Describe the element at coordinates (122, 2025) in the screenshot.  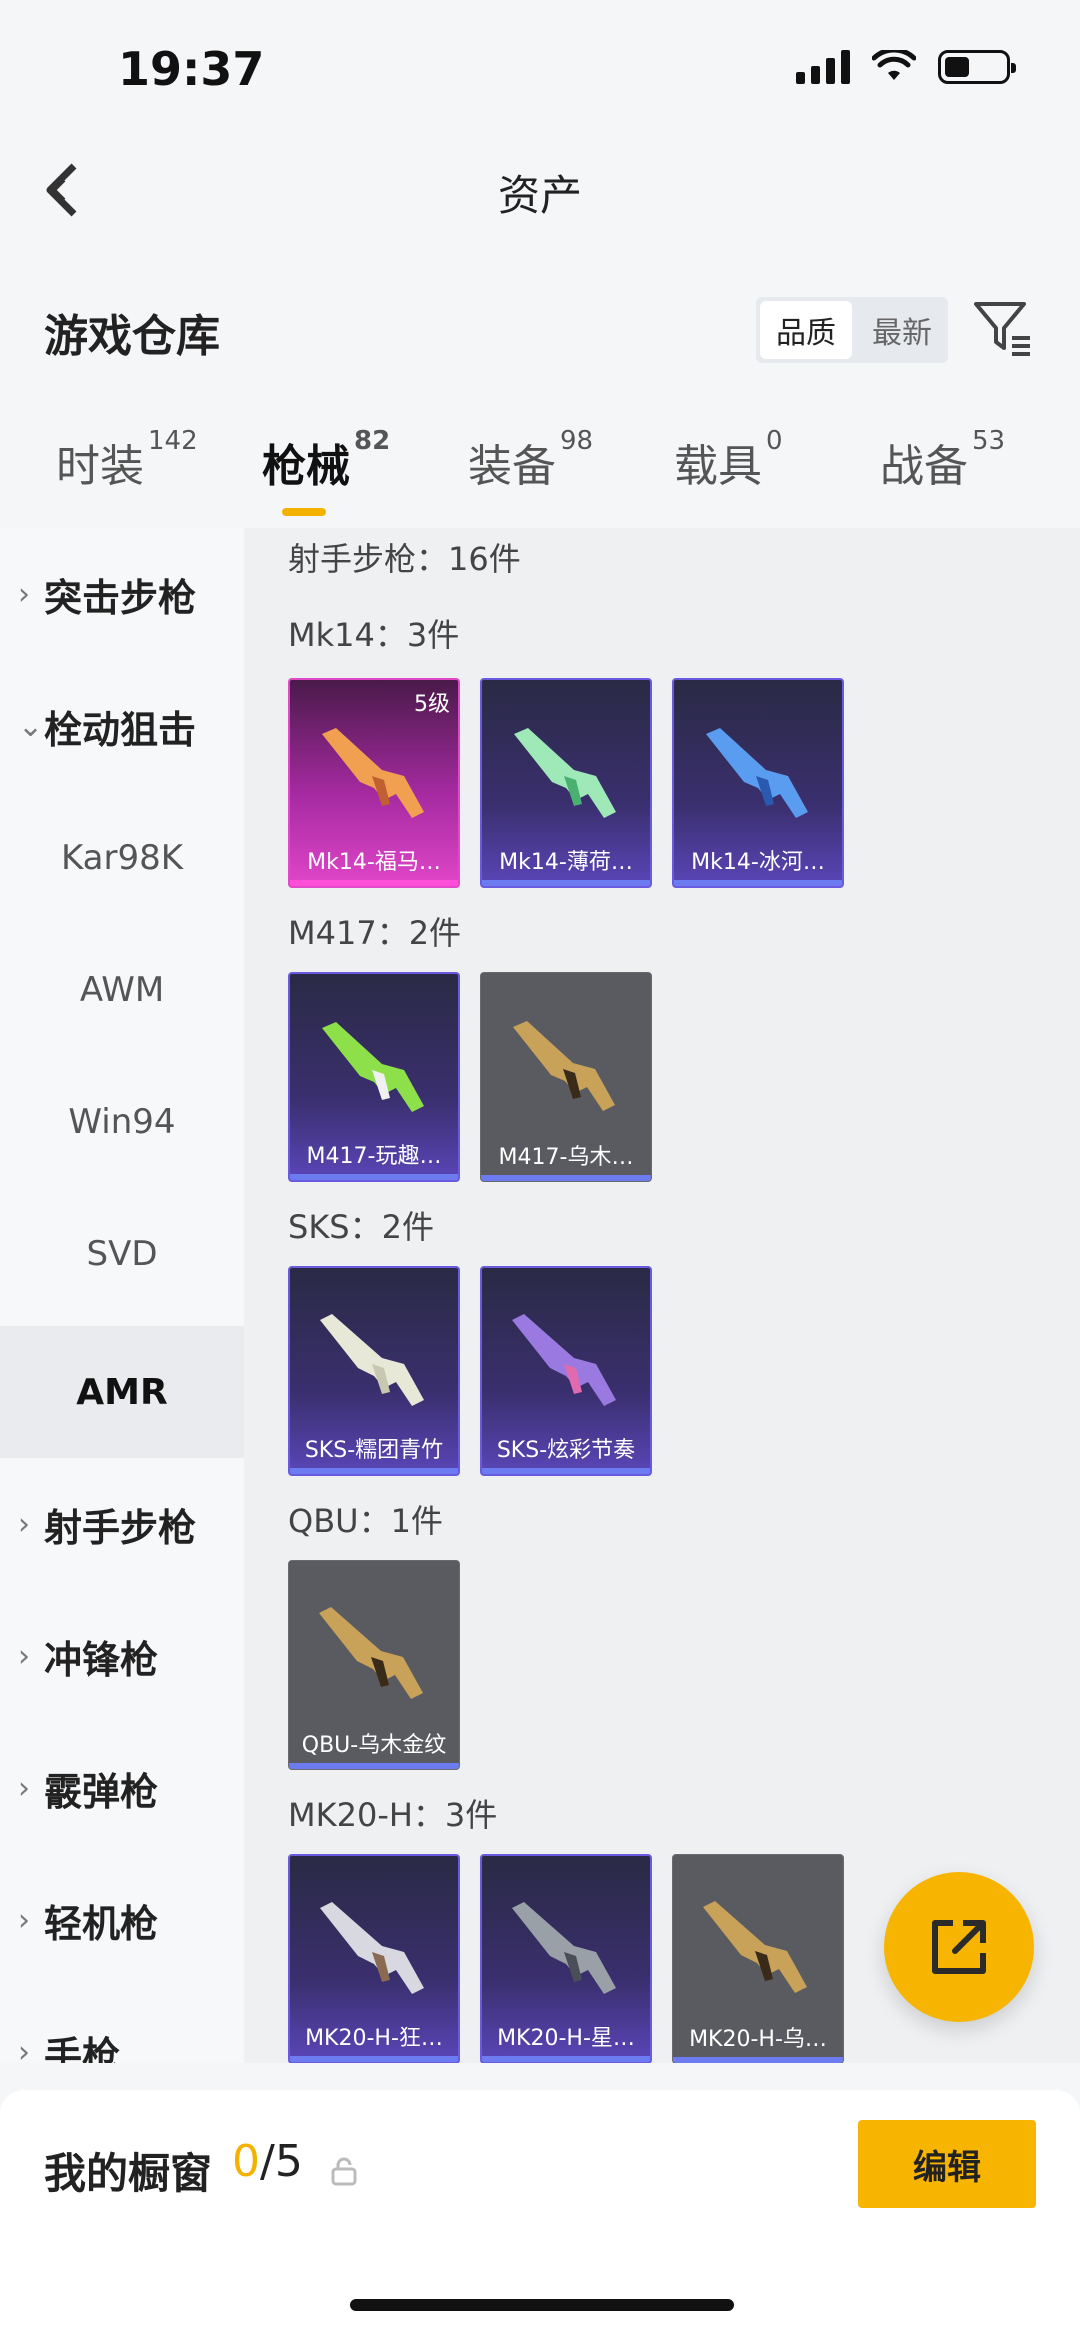
I see `sidebar-item-pistol: › 手枪` at that location.